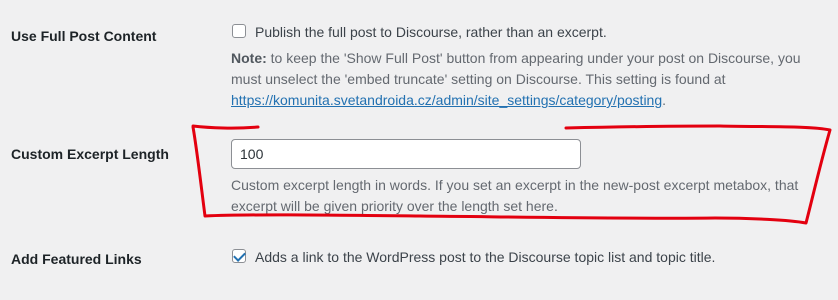 Image resolution: width=838 pixels, height=300 pixels. I want to click on excerpt-length-input, so click(406, 154).